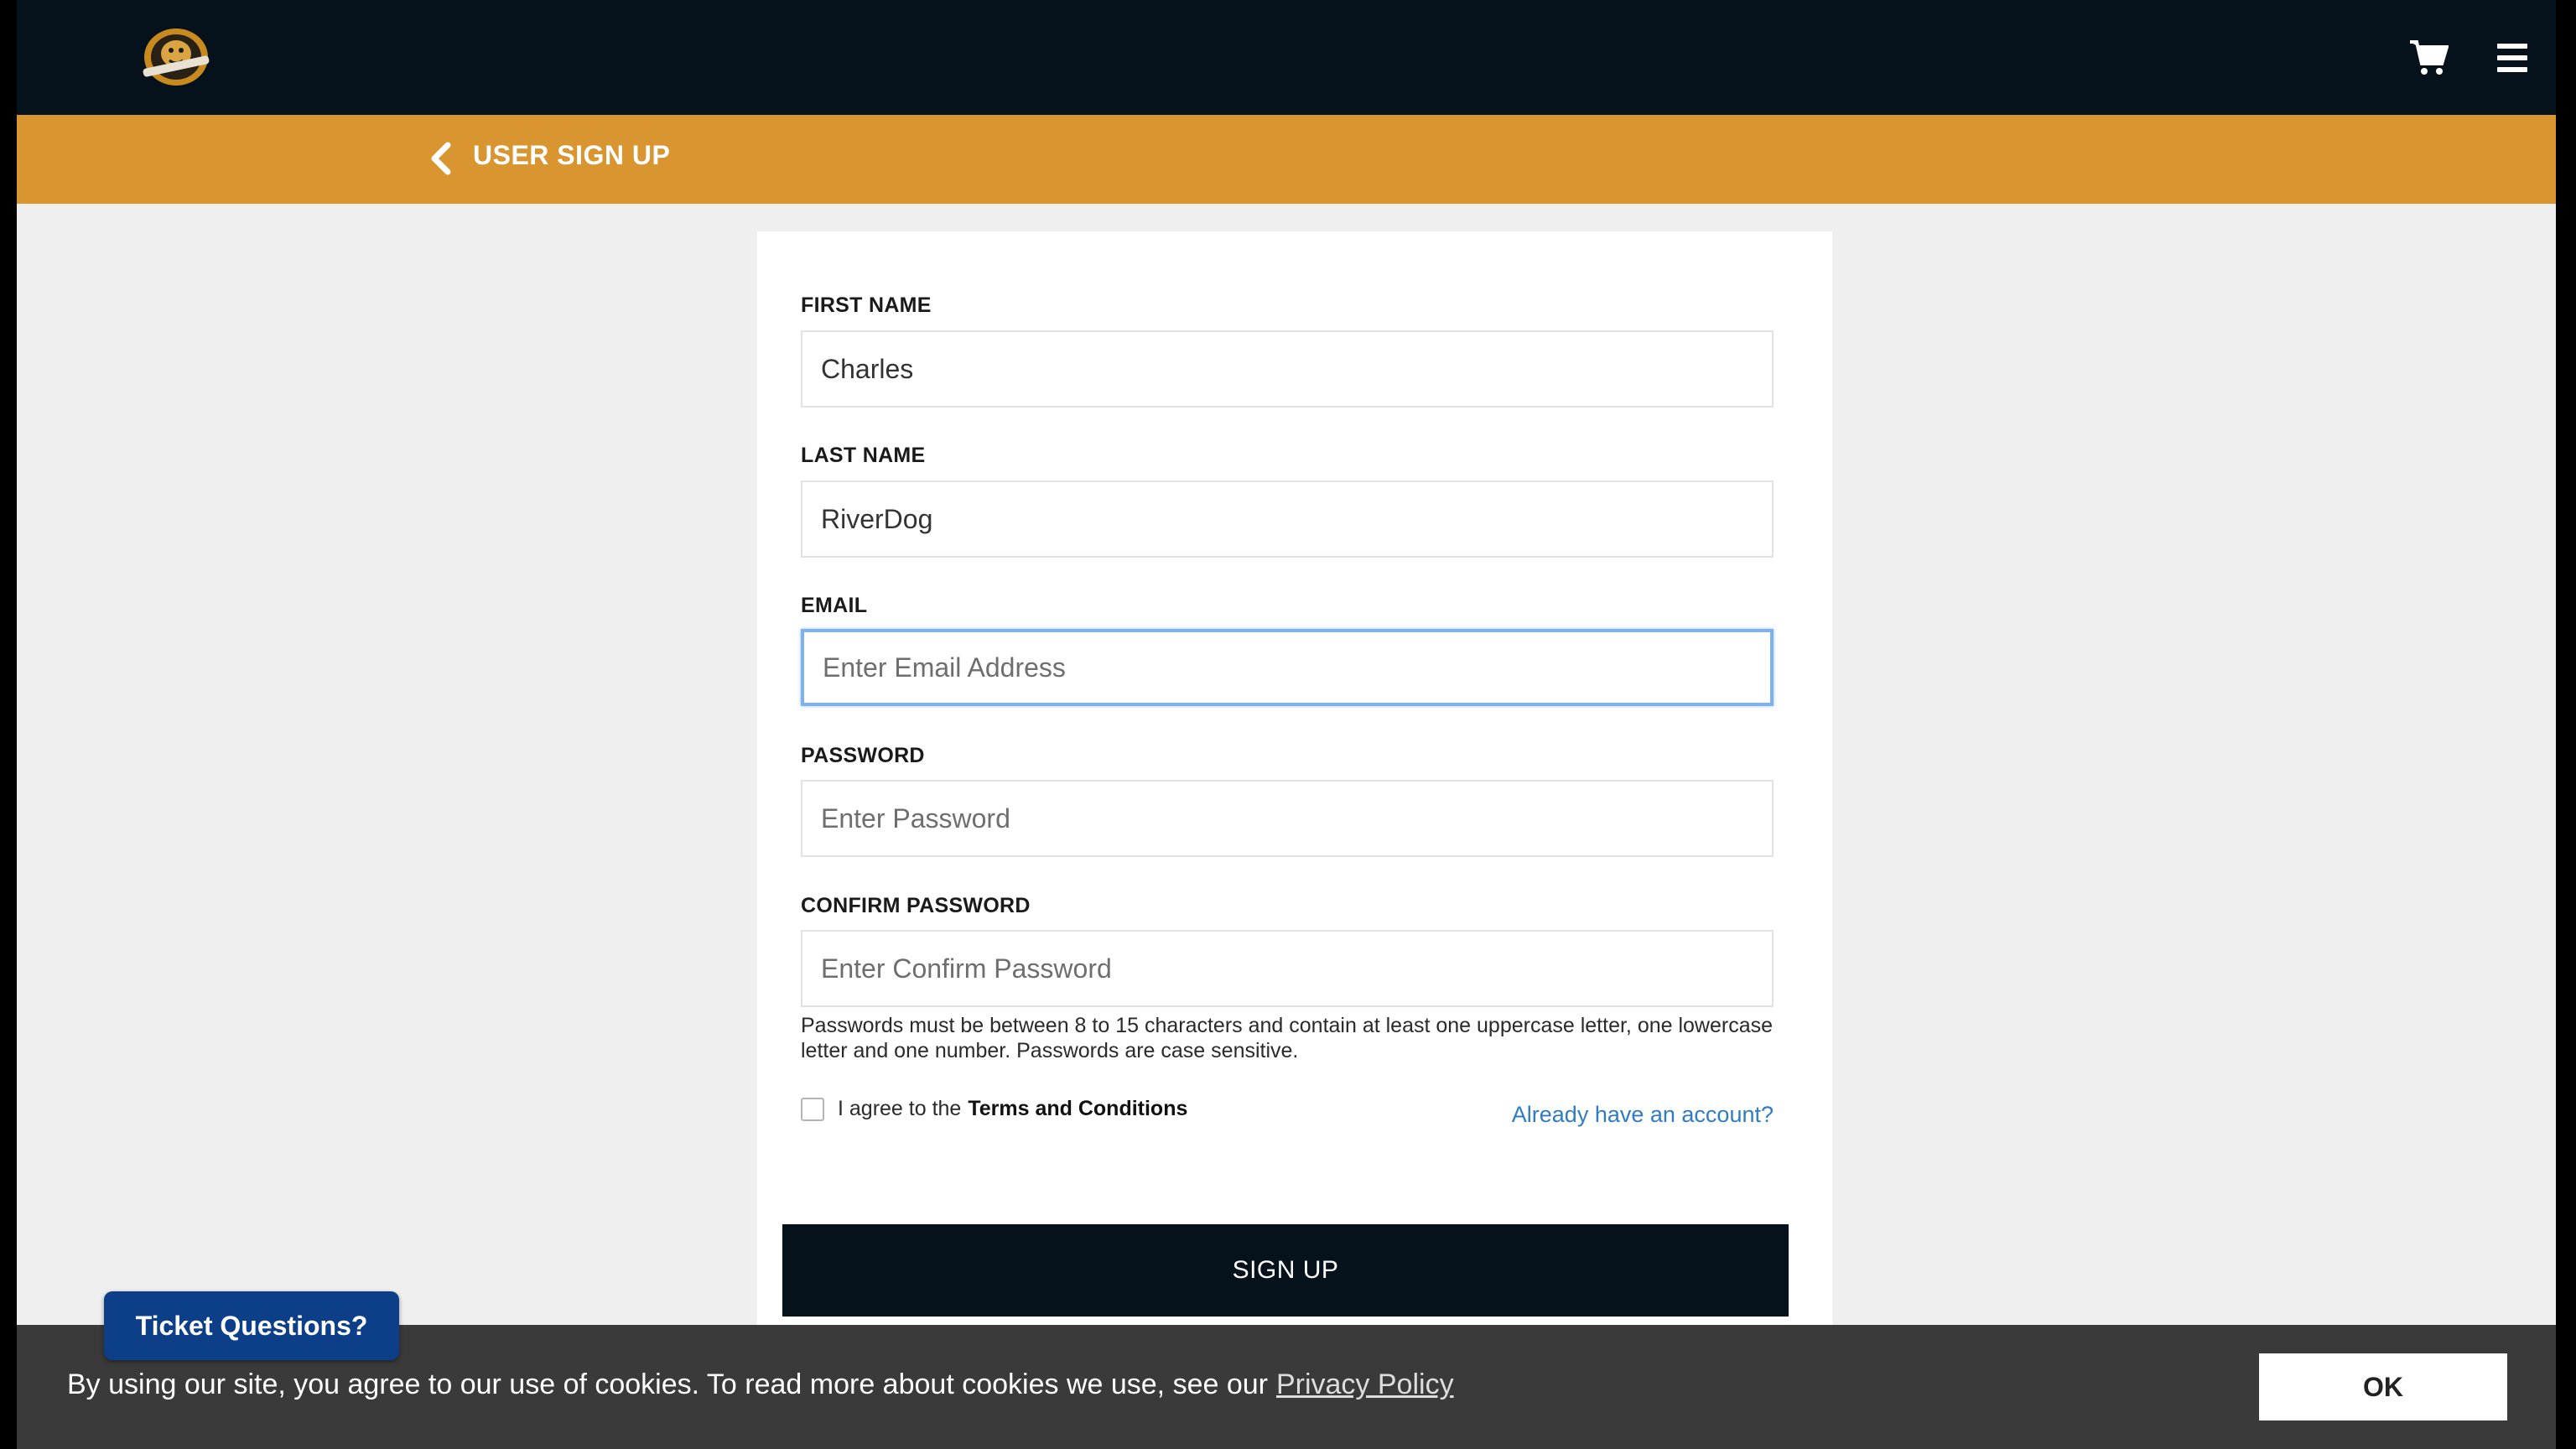 The height and width of the screenshot is (1449, 2576). Describe the element at coordinates (863, 455) in the screenshot. I see `last-name-label: LAST NAME` at that location.